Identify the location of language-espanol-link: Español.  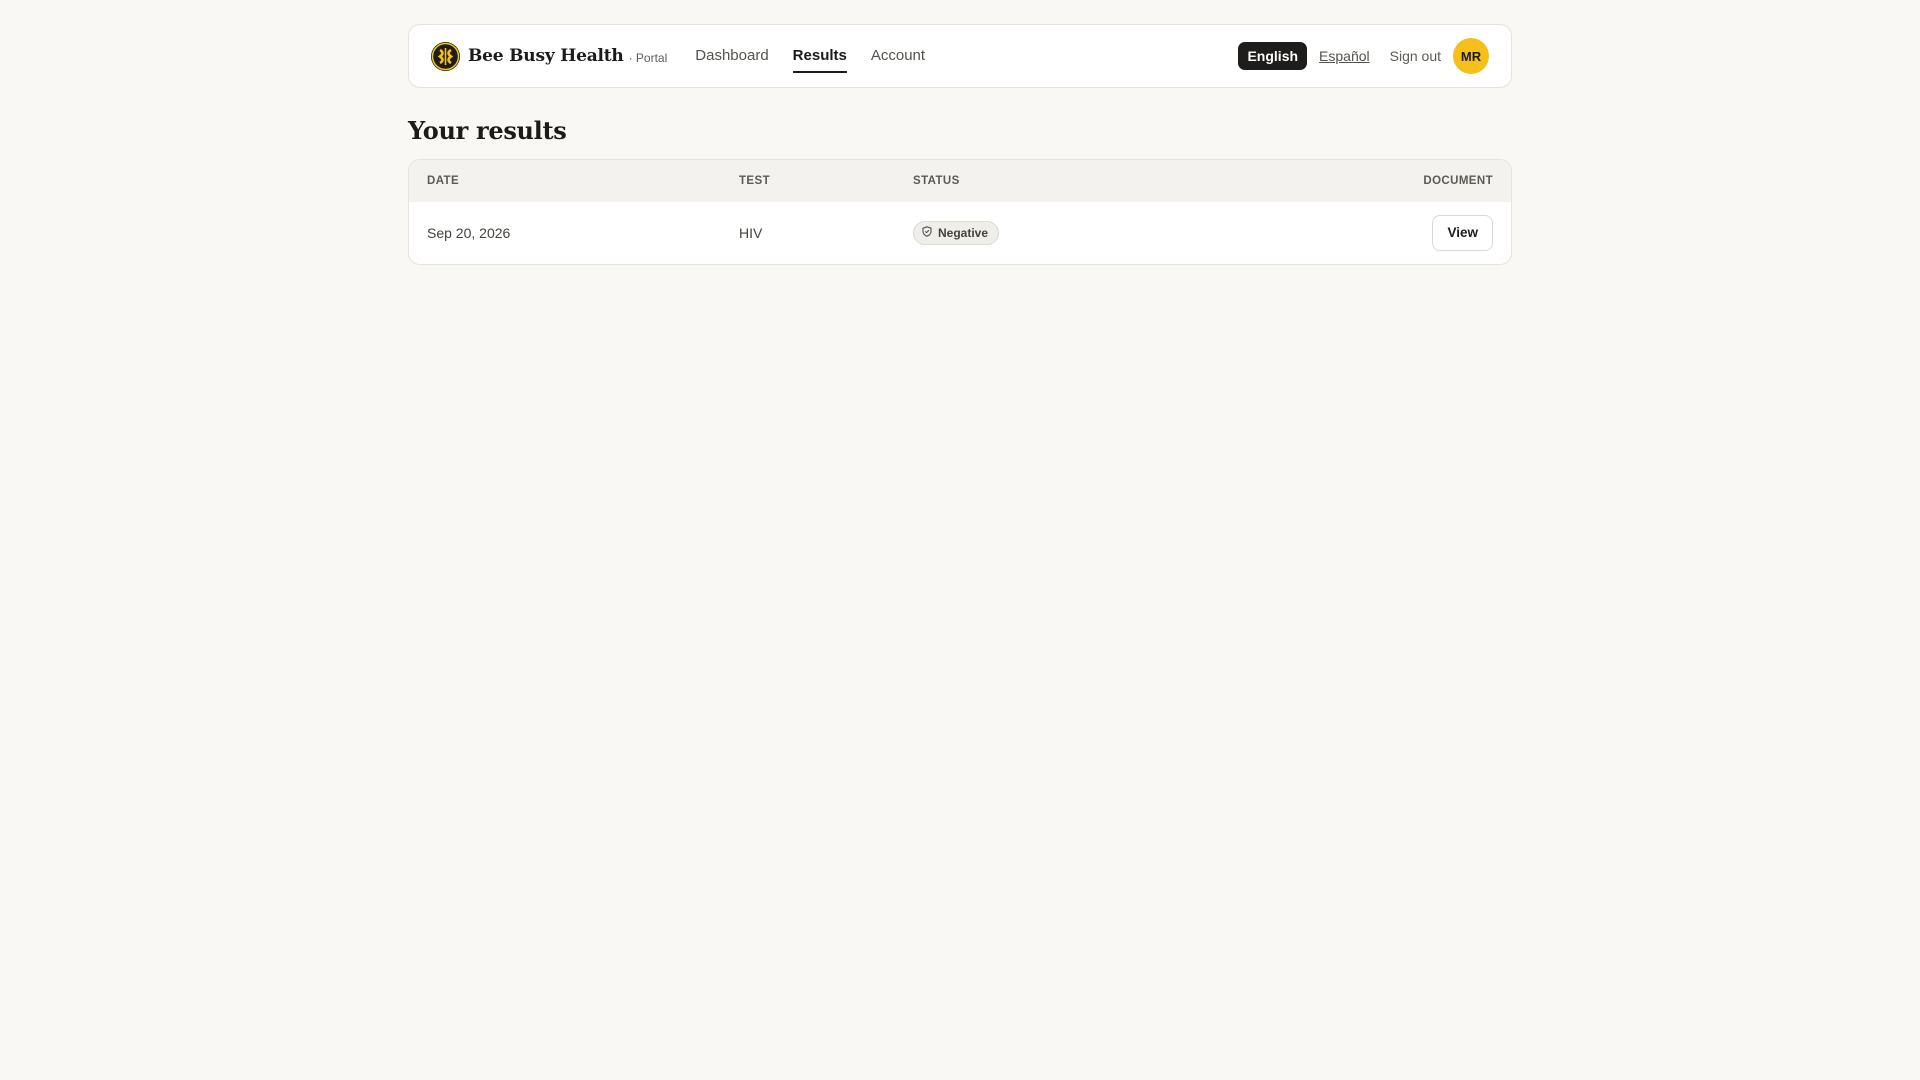
(1344, 56).